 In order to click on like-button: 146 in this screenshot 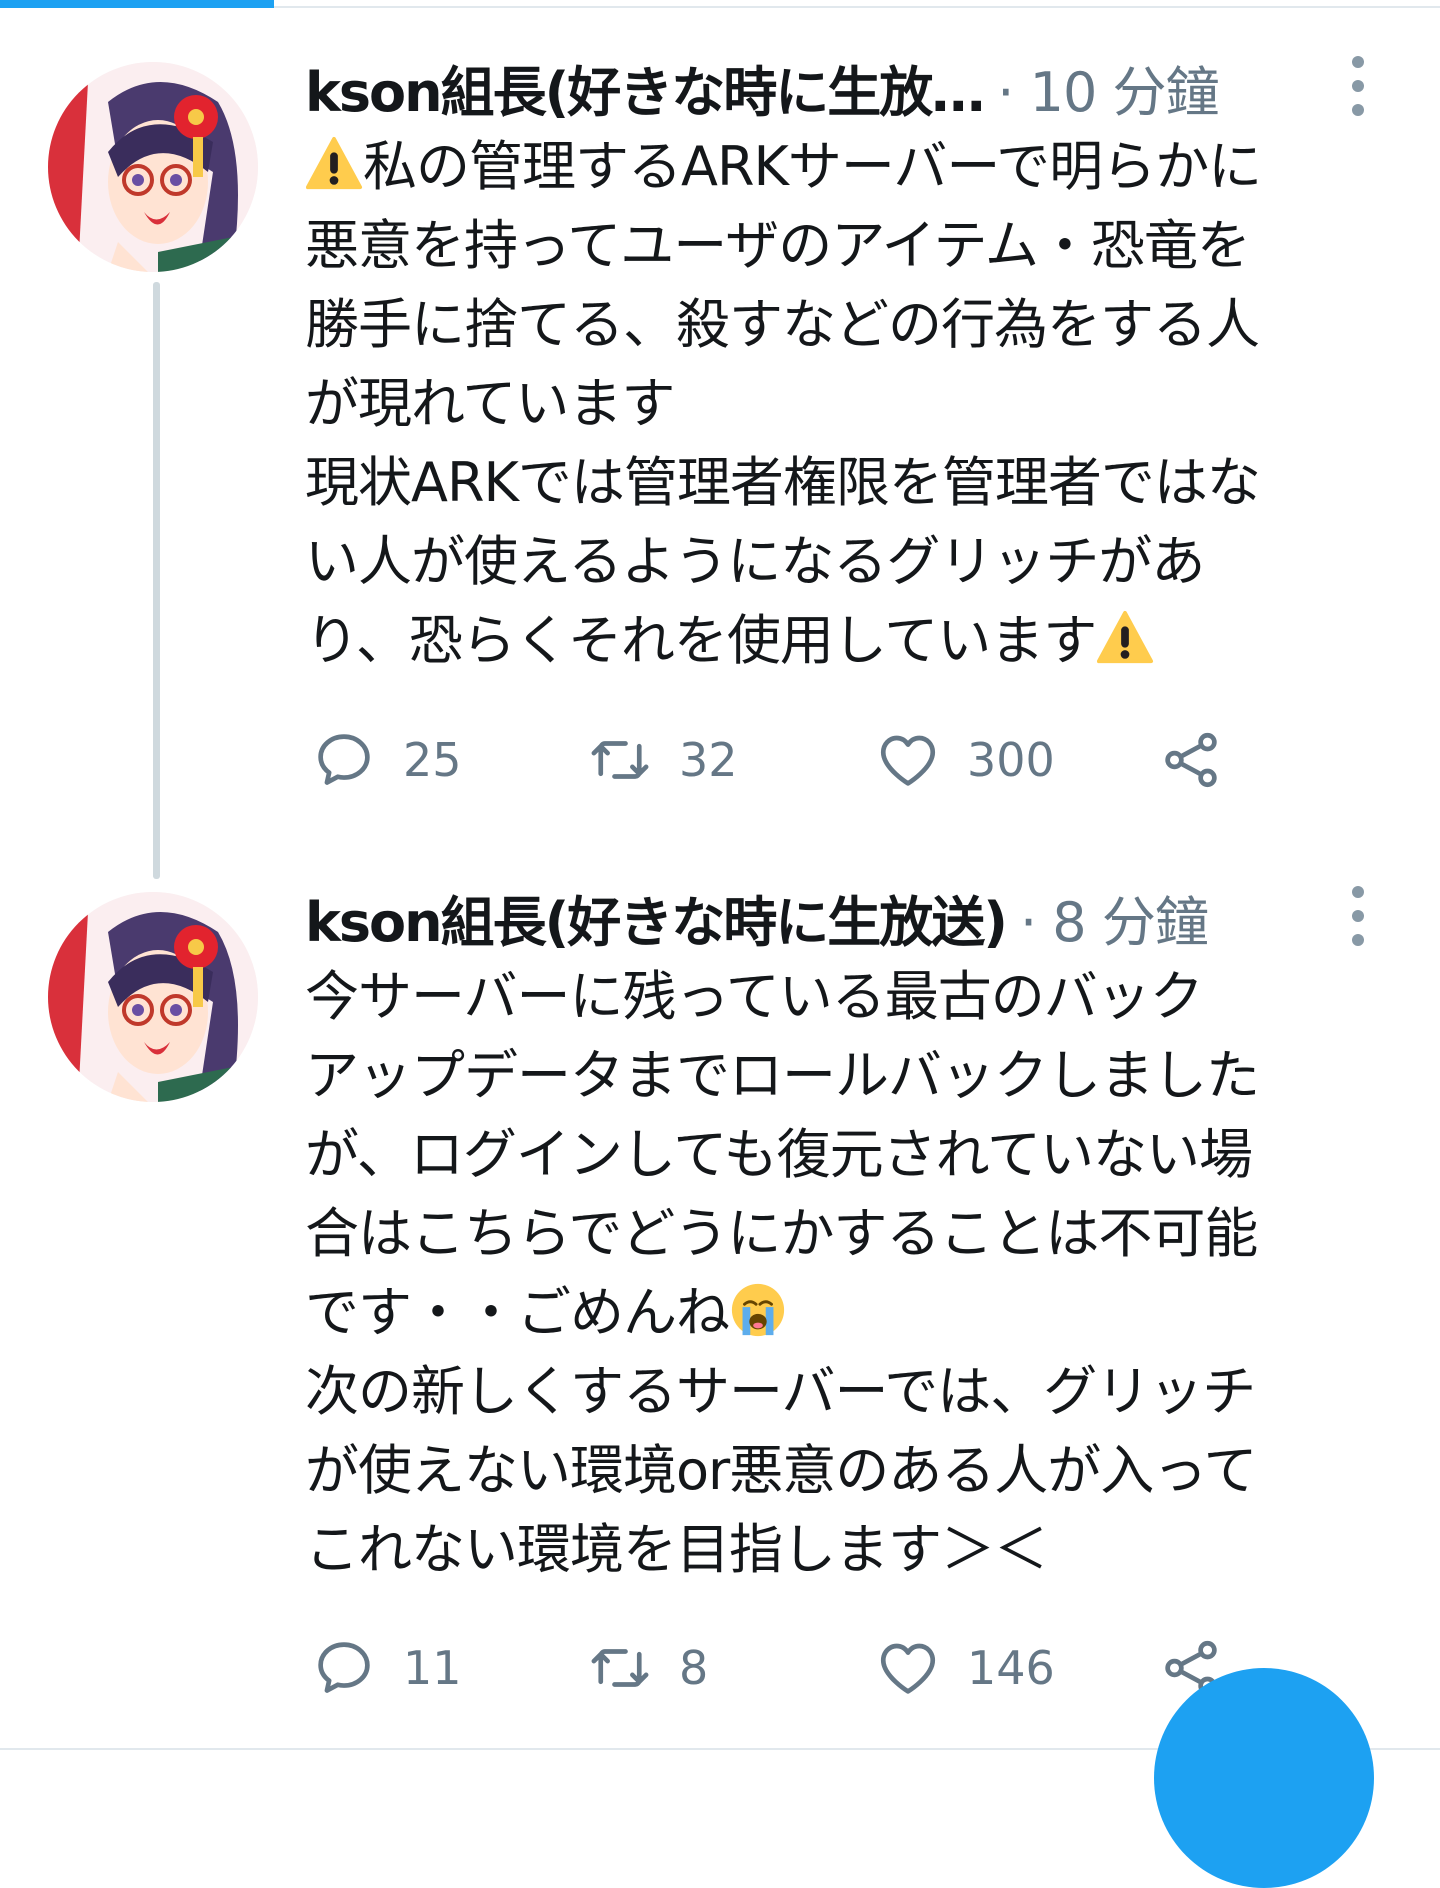, I will do `click(965, 1668)`.